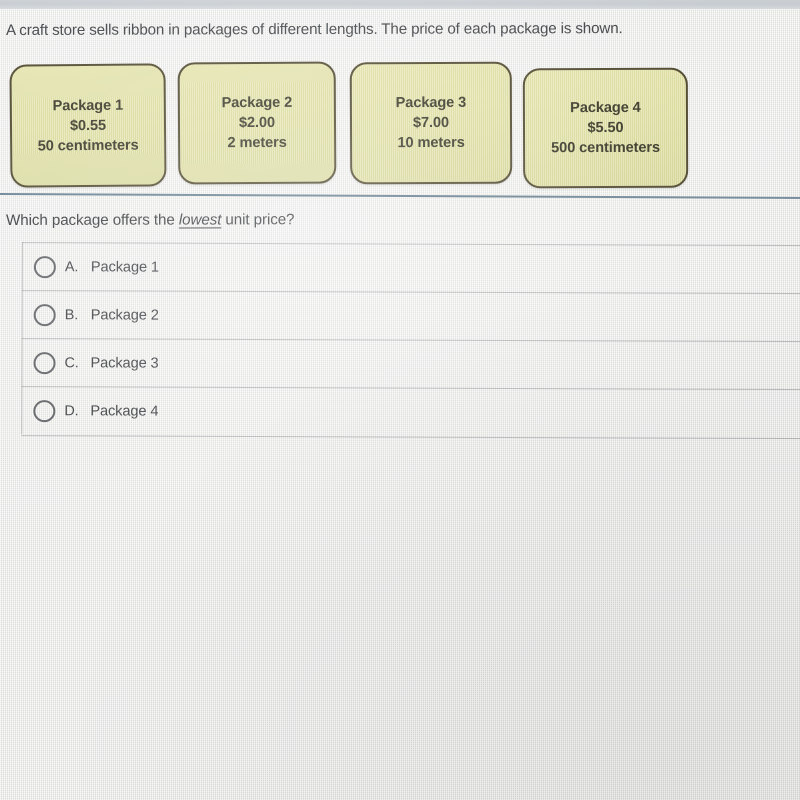 This screenshot has width=800, height=800. Describe the element at coordinates (88, 145) in the screenshot. I see `package-length: 50 centimeters` at that location.